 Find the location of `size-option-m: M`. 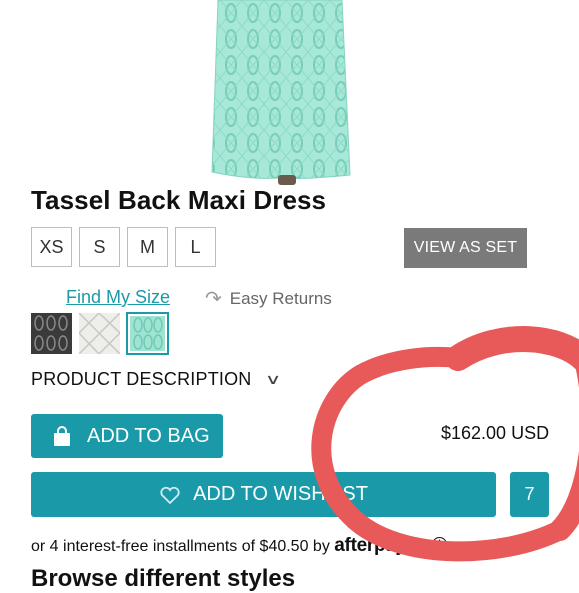

size-option-m: M is located at coordinates (147, 247).